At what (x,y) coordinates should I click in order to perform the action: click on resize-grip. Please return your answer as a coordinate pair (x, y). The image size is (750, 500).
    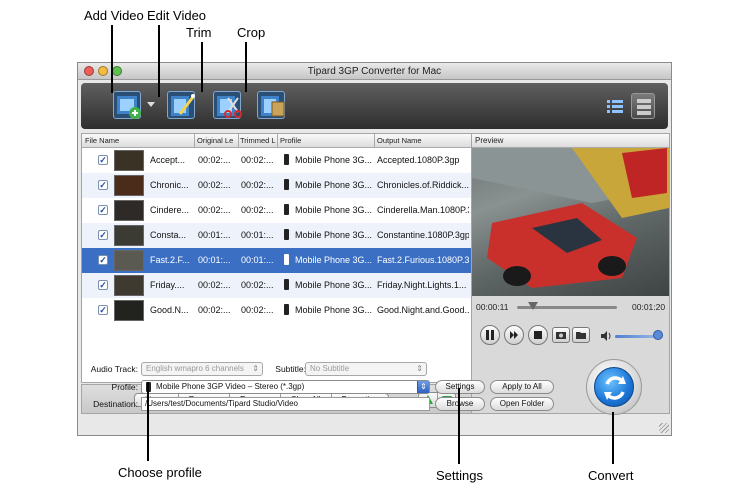
    Looking at the image, I should click on (664, 428).